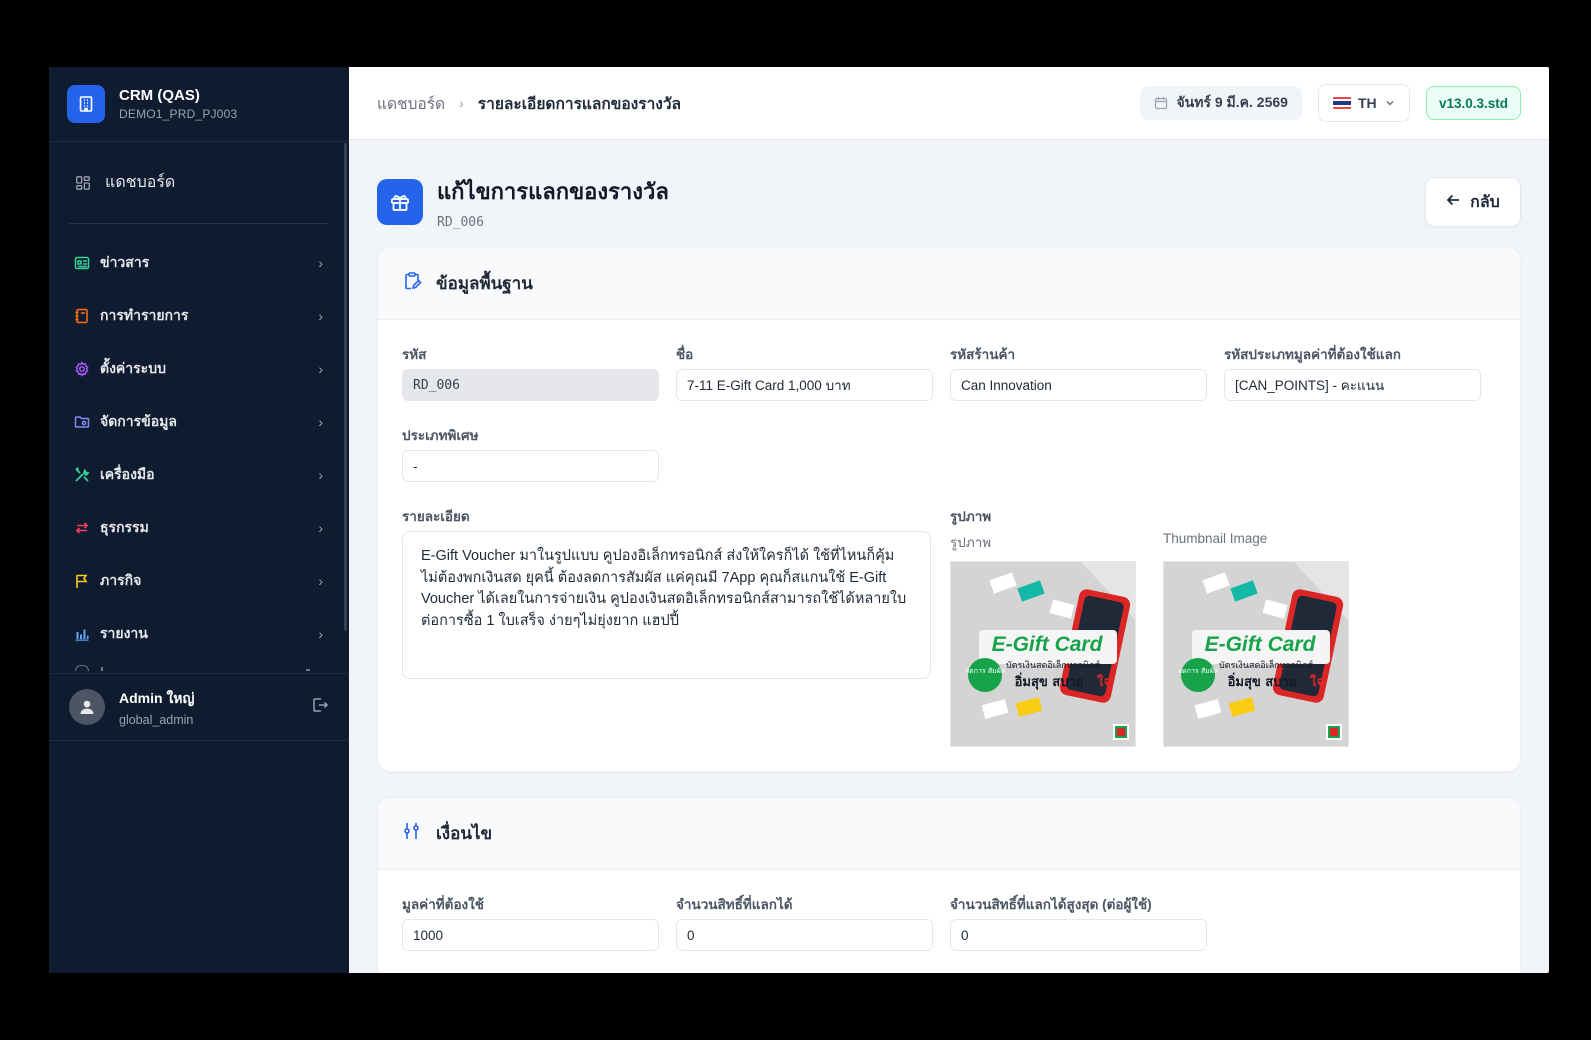 The image size is (1591, 1040). What do you see at coordinates (1078, 385) in the screenshot?
I see `shop-code-input: Can Innovation` at bounding box center [1078, 385].